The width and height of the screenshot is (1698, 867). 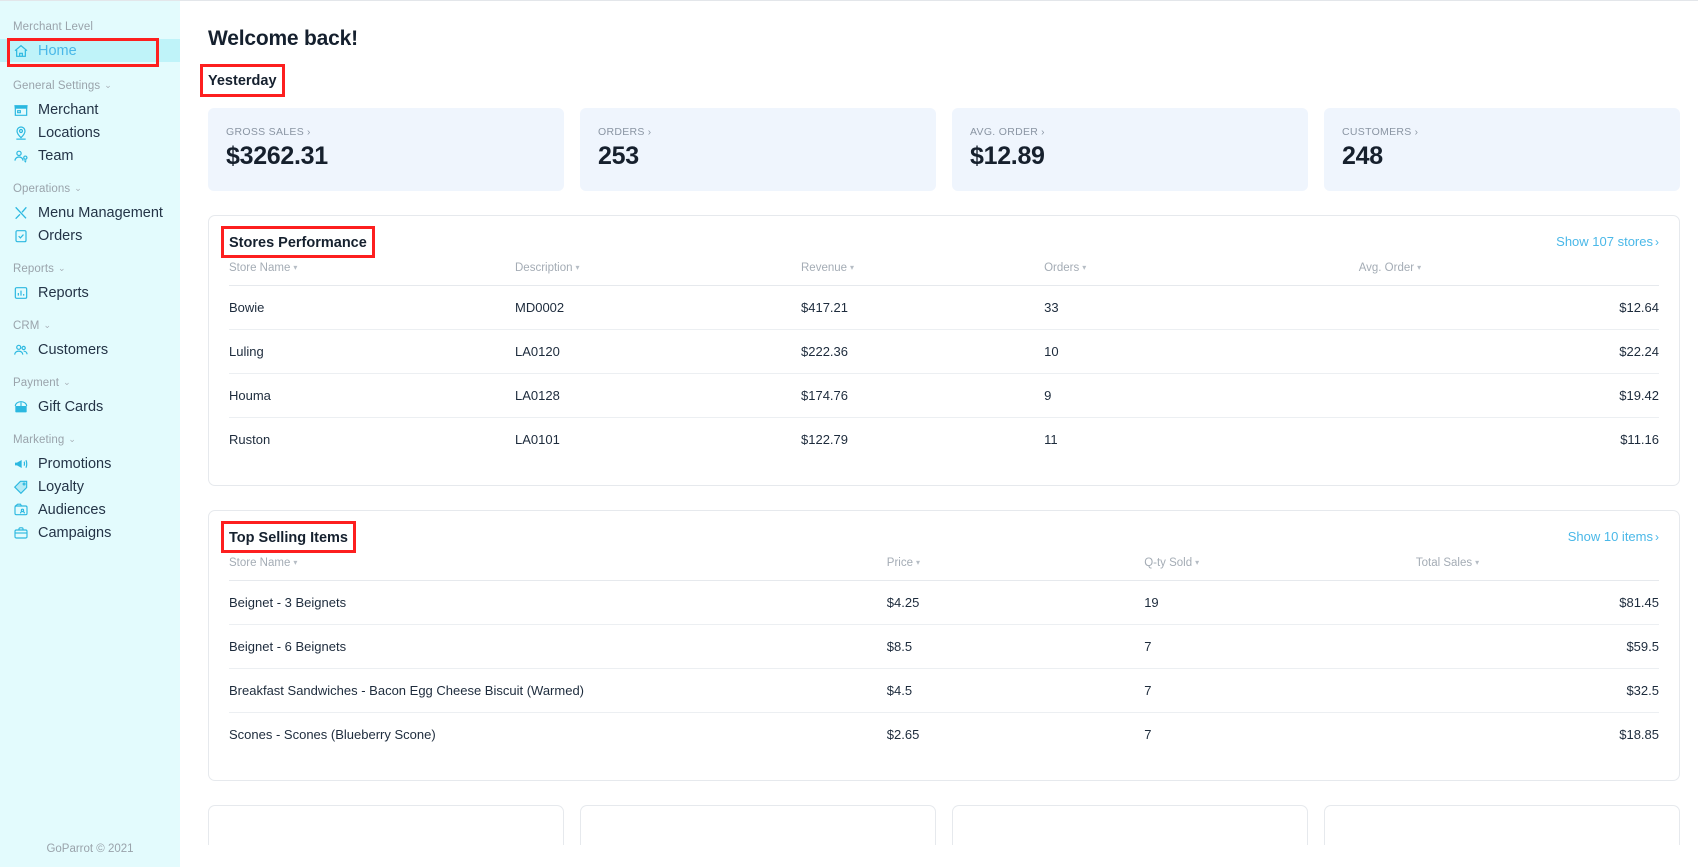 I want to click on table-cell-store: Ruston, so click(x=250, y=439).